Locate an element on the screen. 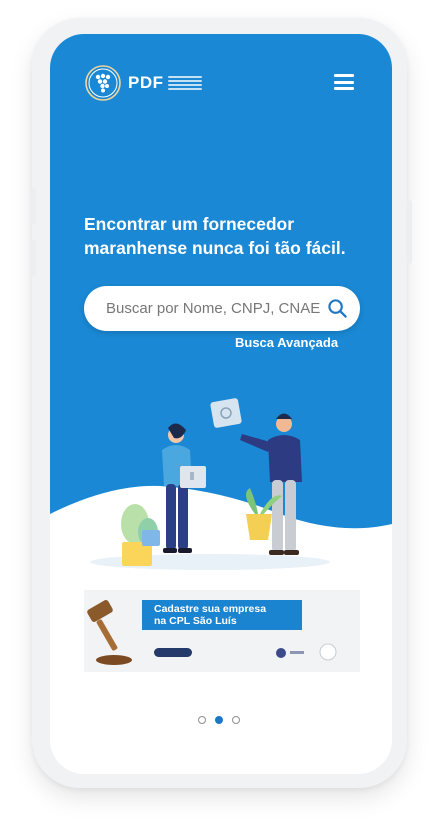  headline-line-1: Encontrar um fornecedor is located at coordinates (189, 224).